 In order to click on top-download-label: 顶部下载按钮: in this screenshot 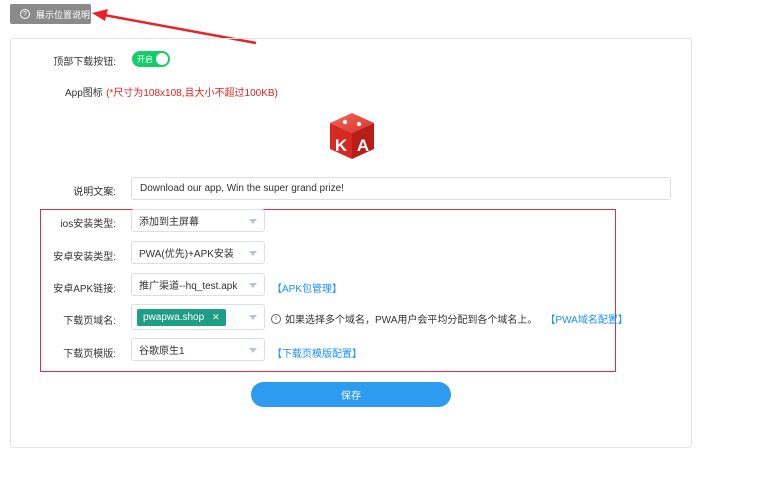, I will do `click(84, 62)`.